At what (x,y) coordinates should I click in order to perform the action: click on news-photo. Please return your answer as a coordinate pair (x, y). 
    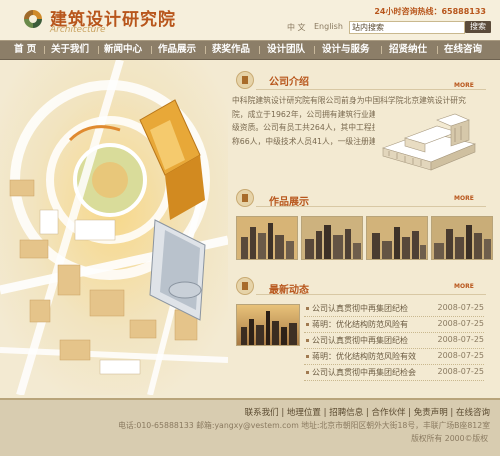
    Looking at the image, I should click on (268, 325).